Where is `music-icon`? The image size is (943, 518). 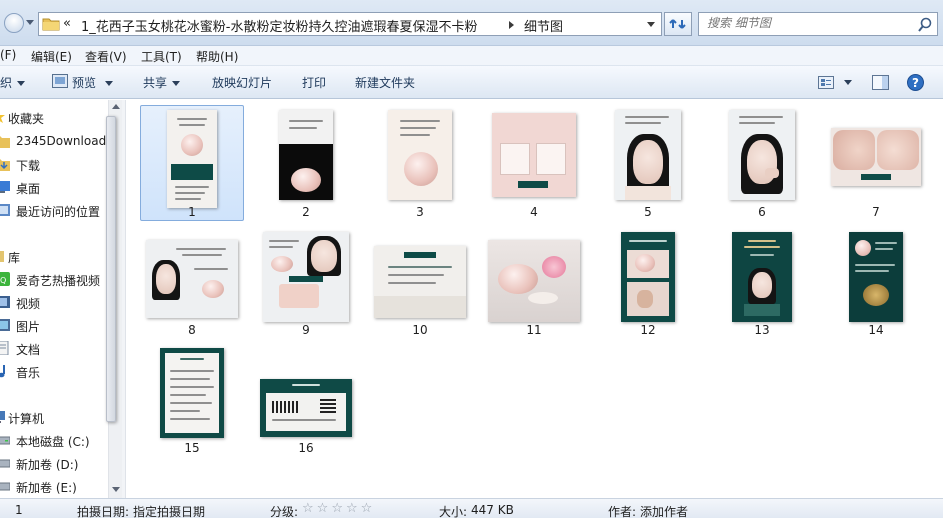
music-icon is located at coordinates (2, 371).